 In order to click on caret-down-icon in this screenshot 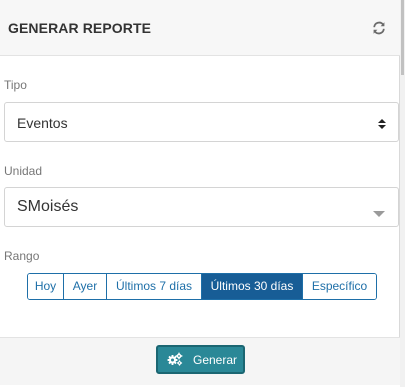, I will do `click(379, 211)`.